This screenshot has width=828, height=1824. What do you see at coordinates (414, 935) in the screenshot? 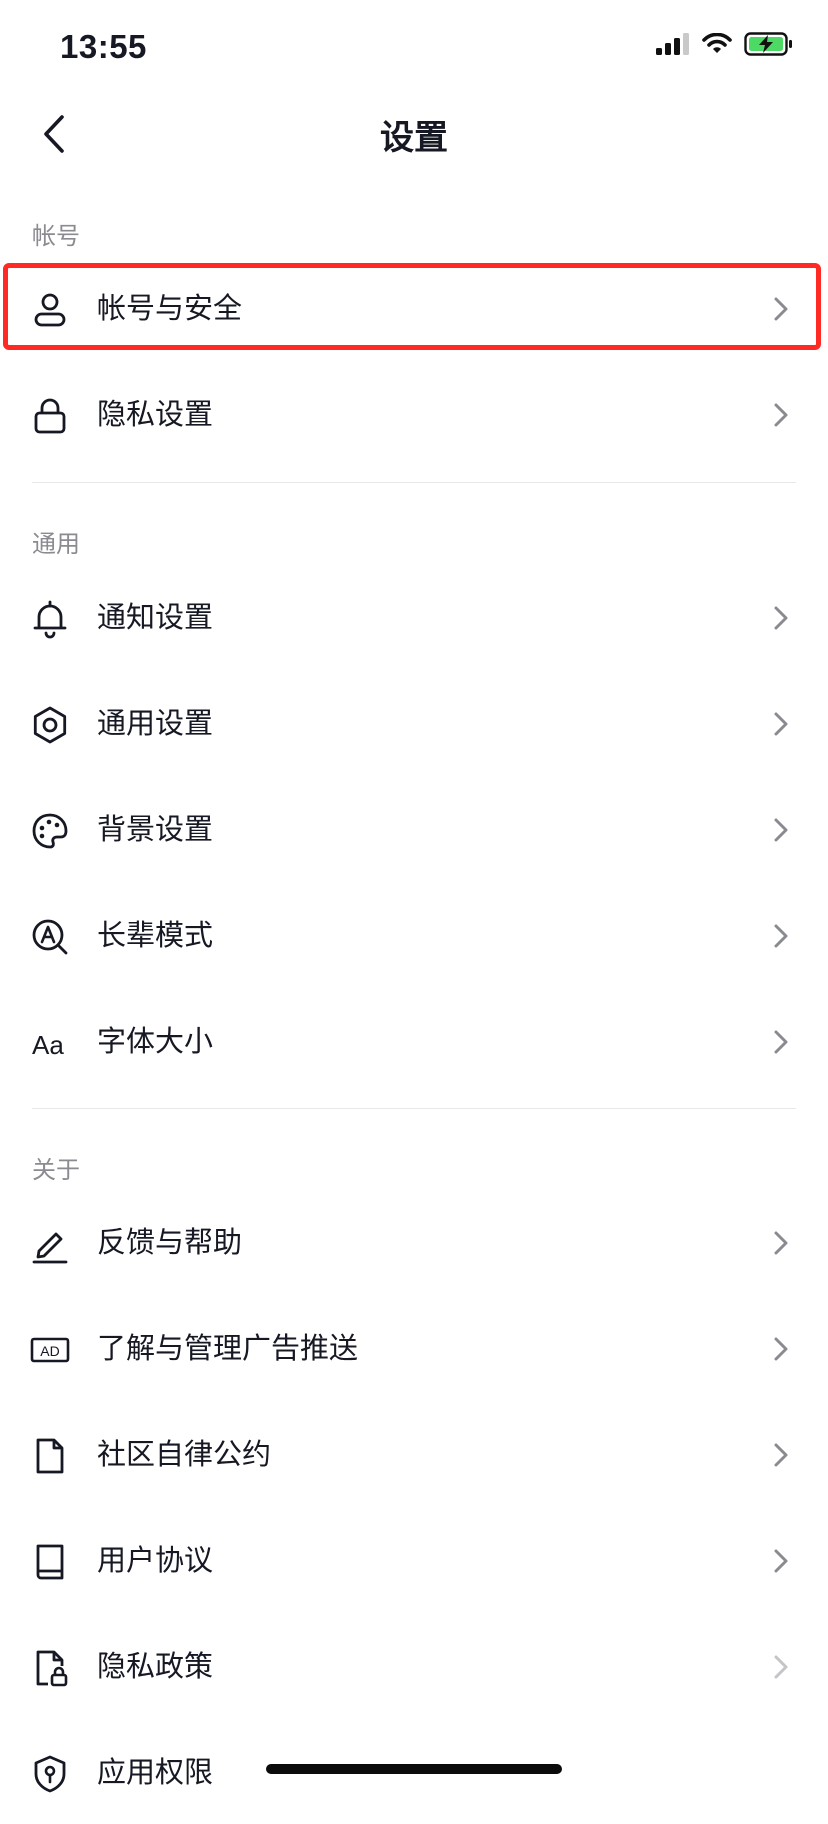
I see `settings-item-elder-mode: 长辈模式` at bounding box center [414, 935].